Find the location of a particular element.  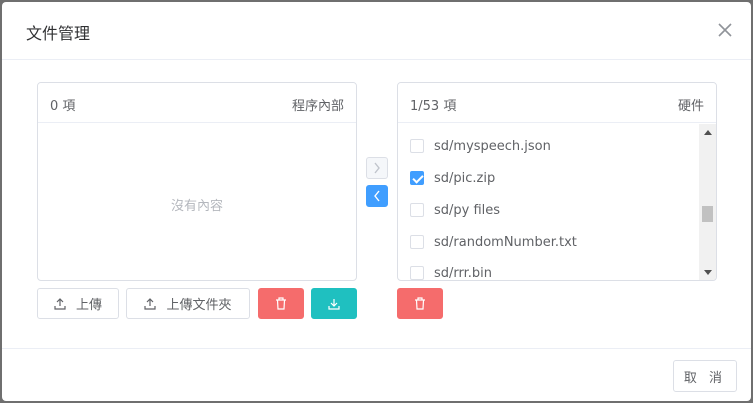

scroll-down-arrow-icon is located at coordinates (708, 272).